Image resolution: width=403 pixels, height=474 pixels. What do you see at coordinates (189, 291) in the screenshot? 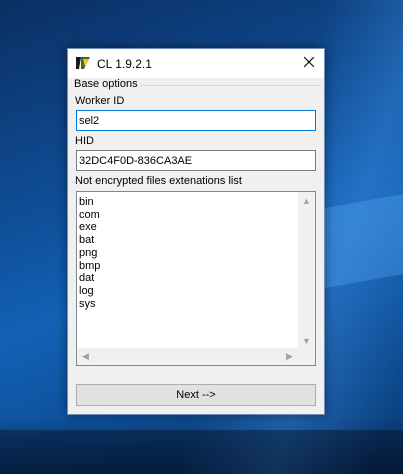
I see `list-item: log` at bounding box center [189, 291].